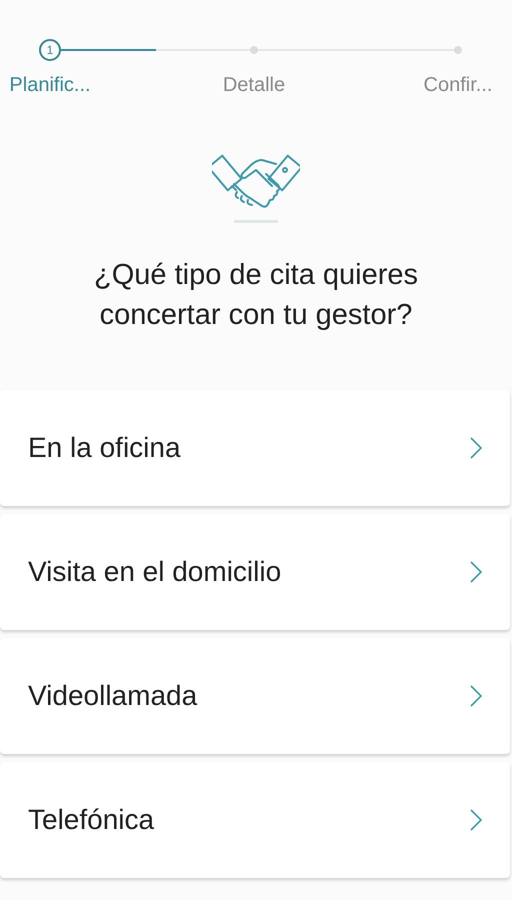 This screenshot has width=512, height=900. Describe the element at coordinates (104, 448) in the screenshot. I see `option-label: En la oficina` at that location.